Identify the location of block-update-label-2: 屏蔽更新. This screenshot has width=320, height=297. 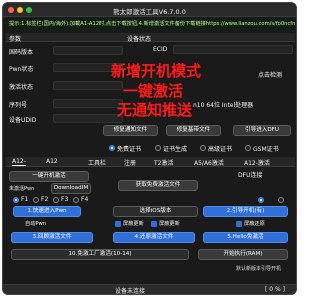
(169, 224).